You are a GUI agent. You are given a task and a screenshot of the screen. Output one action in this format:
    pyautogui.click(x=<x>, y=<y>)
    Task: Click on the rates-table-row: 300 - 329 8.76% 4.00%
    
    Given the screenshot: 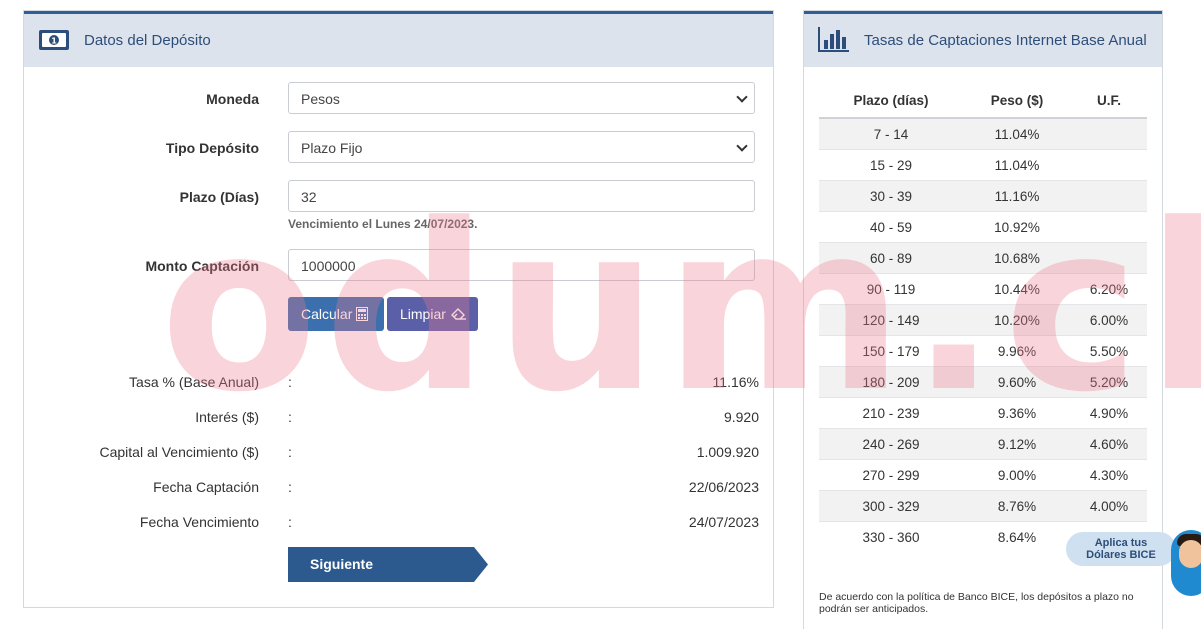 What is the action you would take?
    pyautogui.click(x=983, y=506)
    